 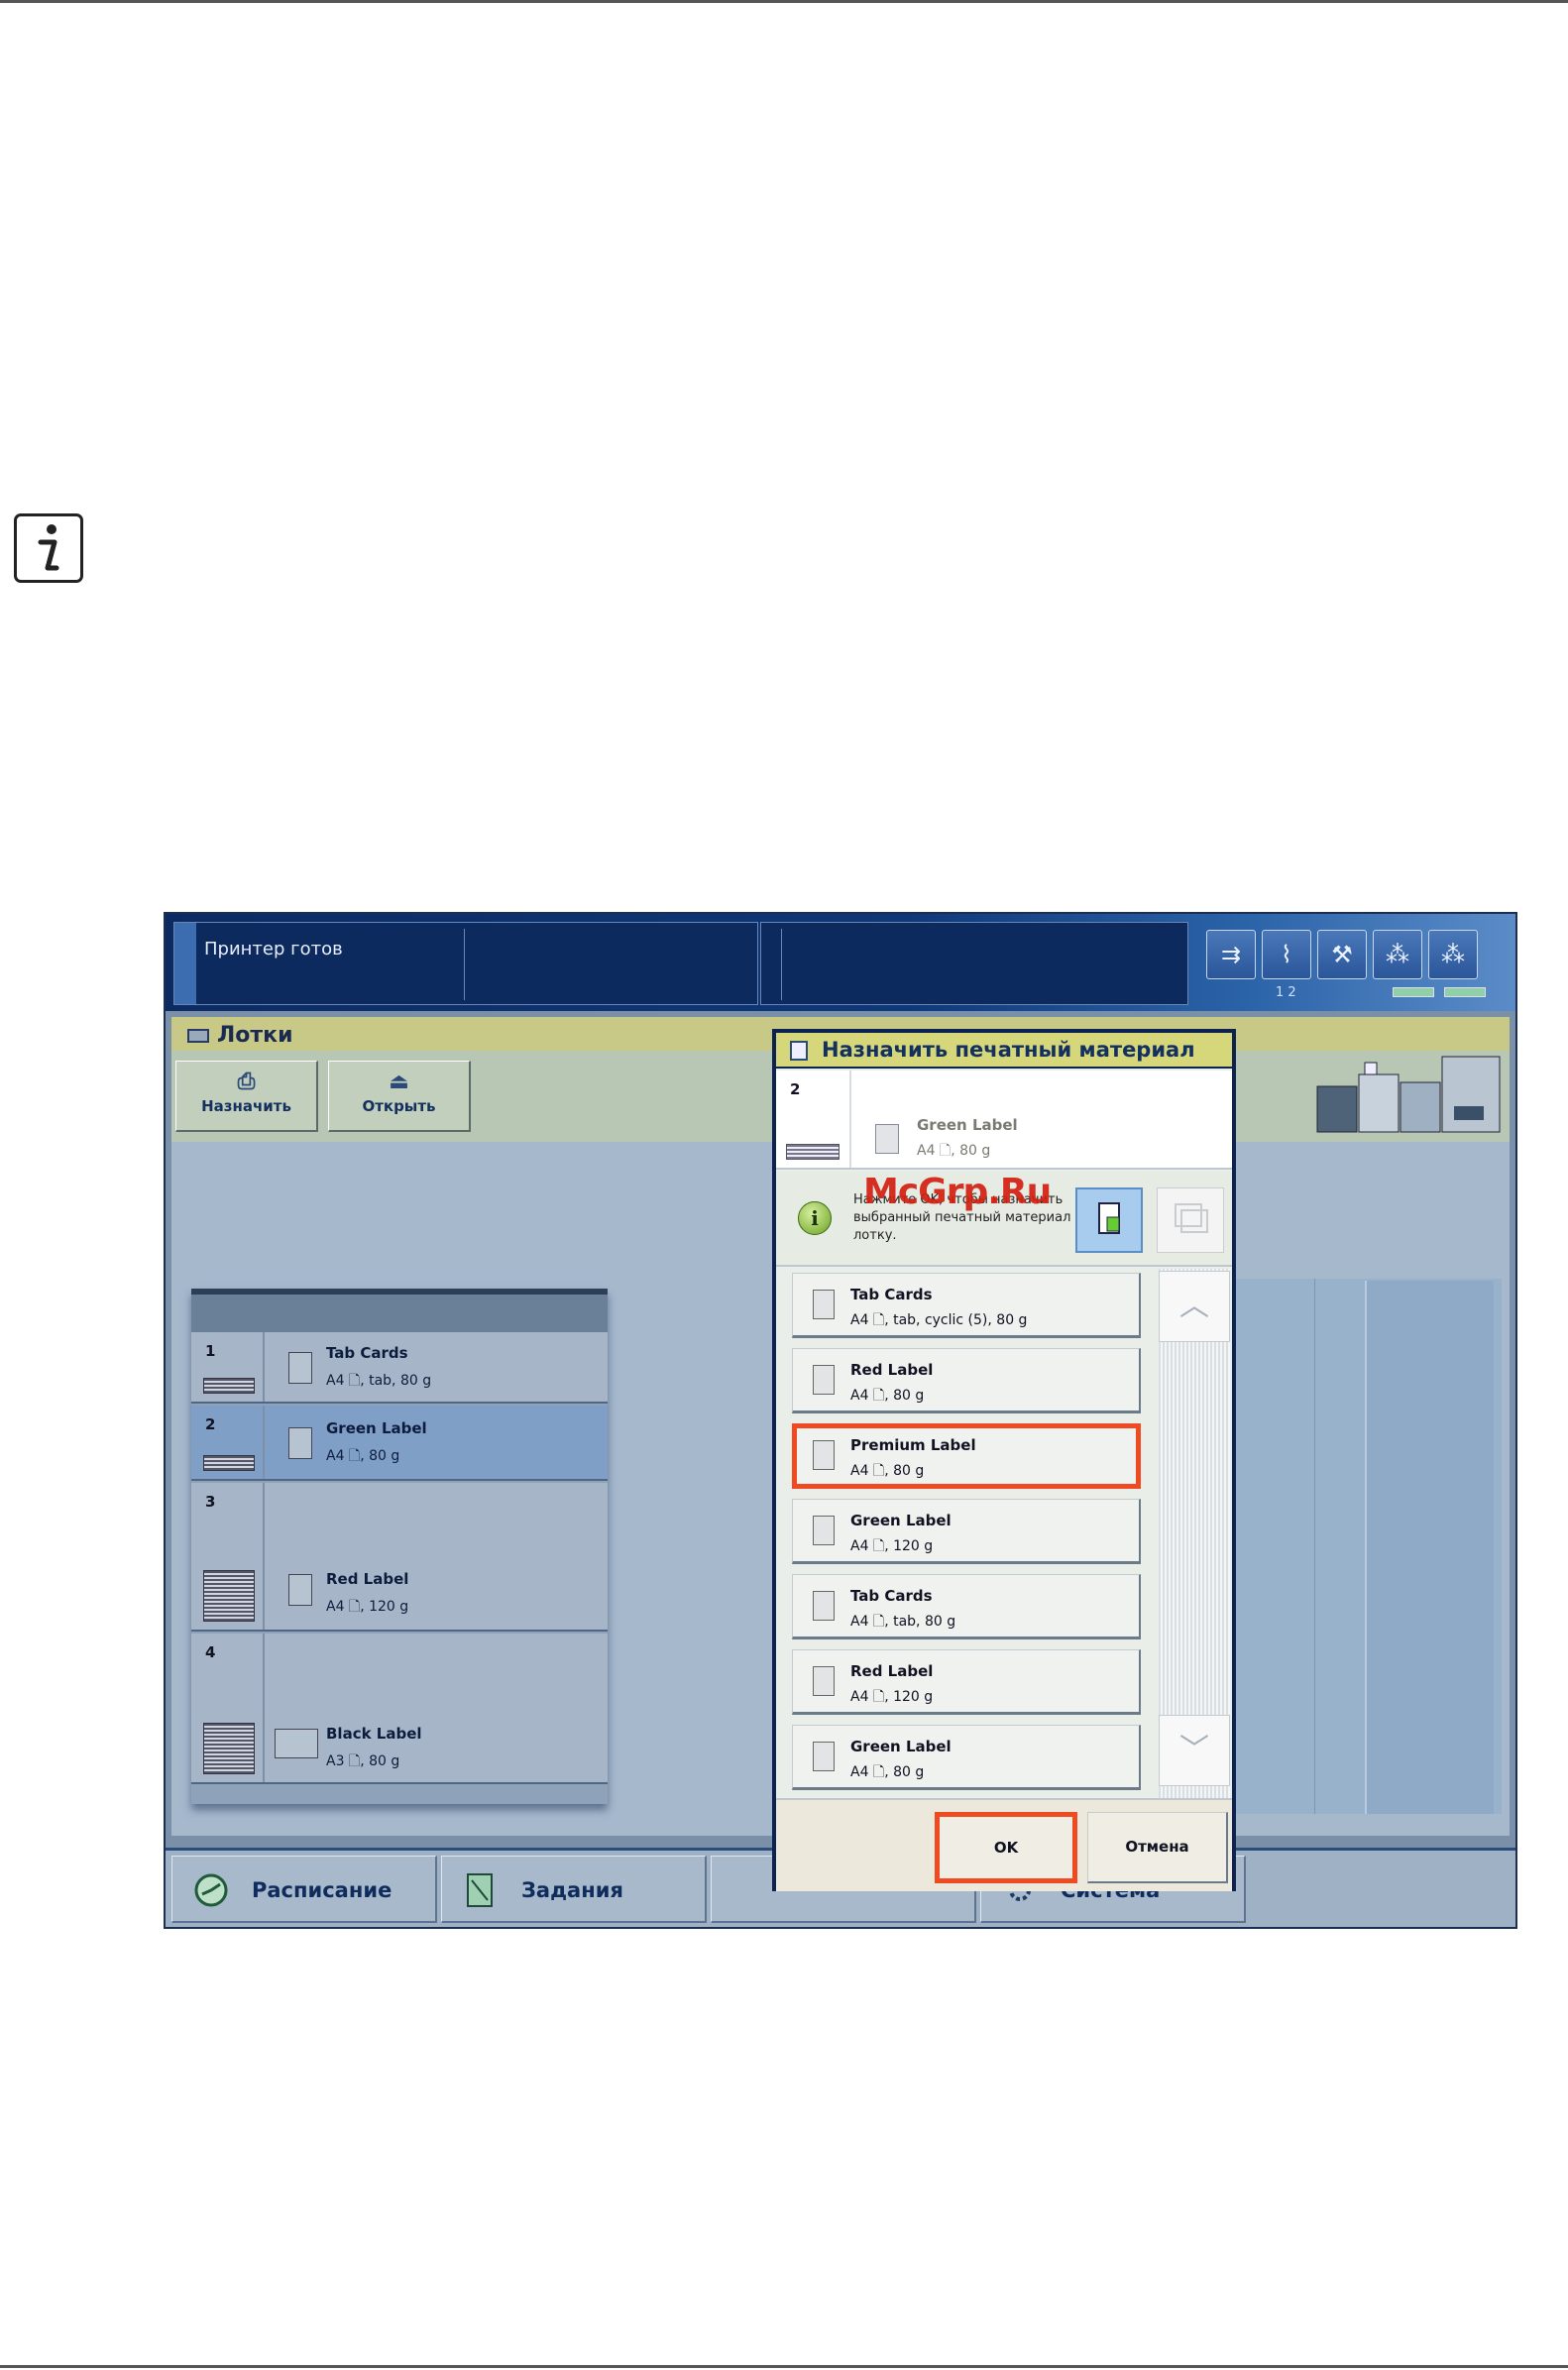 I want to click on dialog-title: Назначить печатный материал, so click(x=1004, y=1051).